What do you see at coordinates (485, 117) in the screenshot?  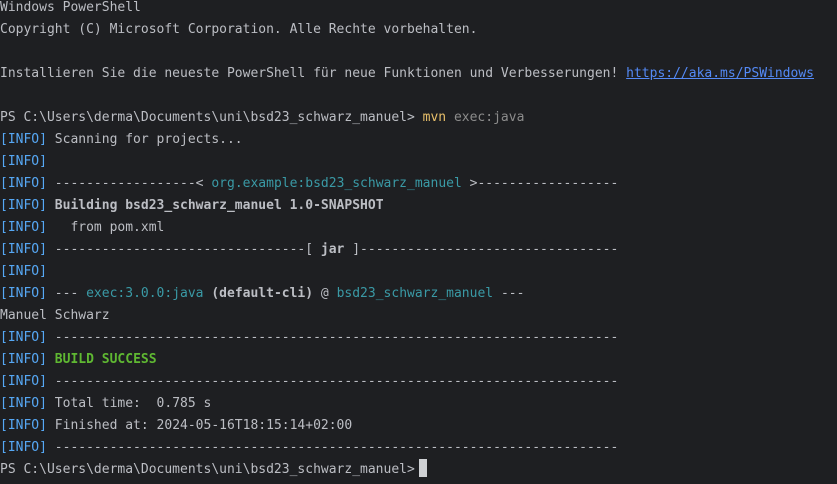 I see `command-args: exec:java` at bounding box center [485, 117].